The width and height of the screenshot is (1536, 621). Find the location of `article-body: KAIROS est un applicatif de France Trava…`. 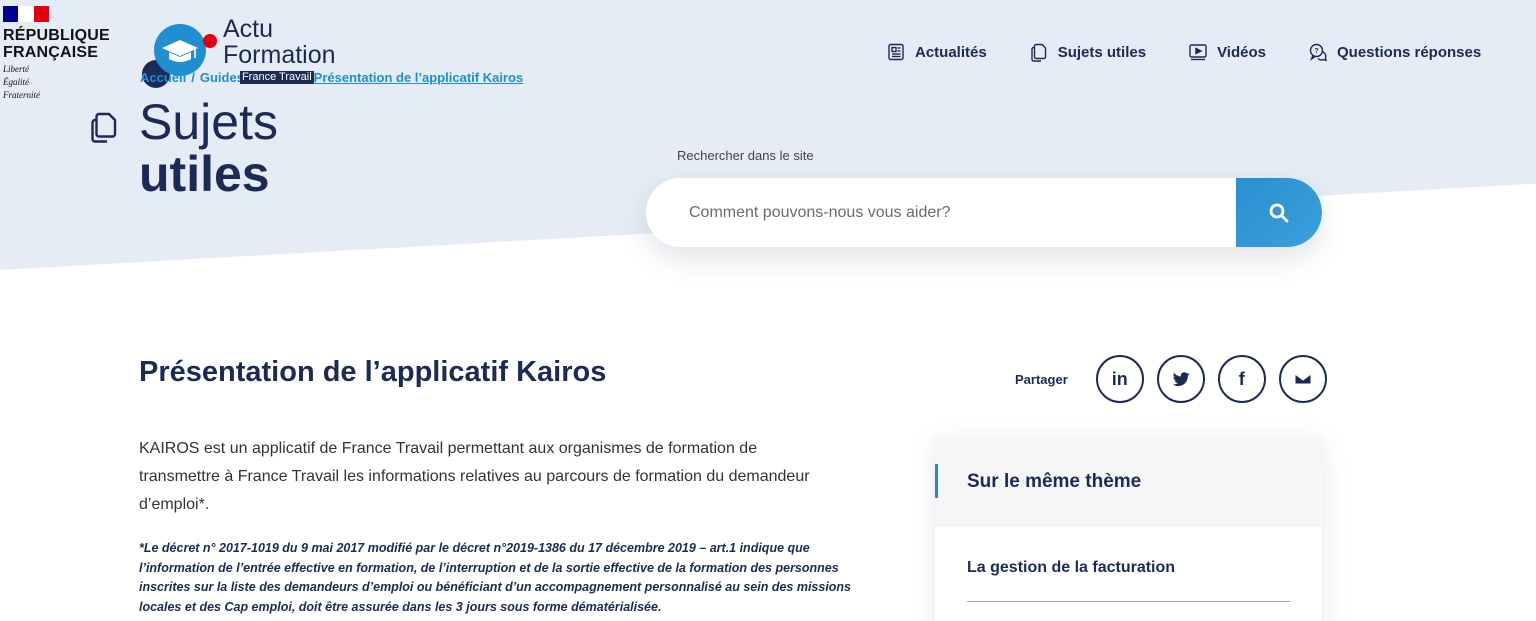

article-body: KAIROS est un applicatif de France Trava… is located at coordinates (474, 476).